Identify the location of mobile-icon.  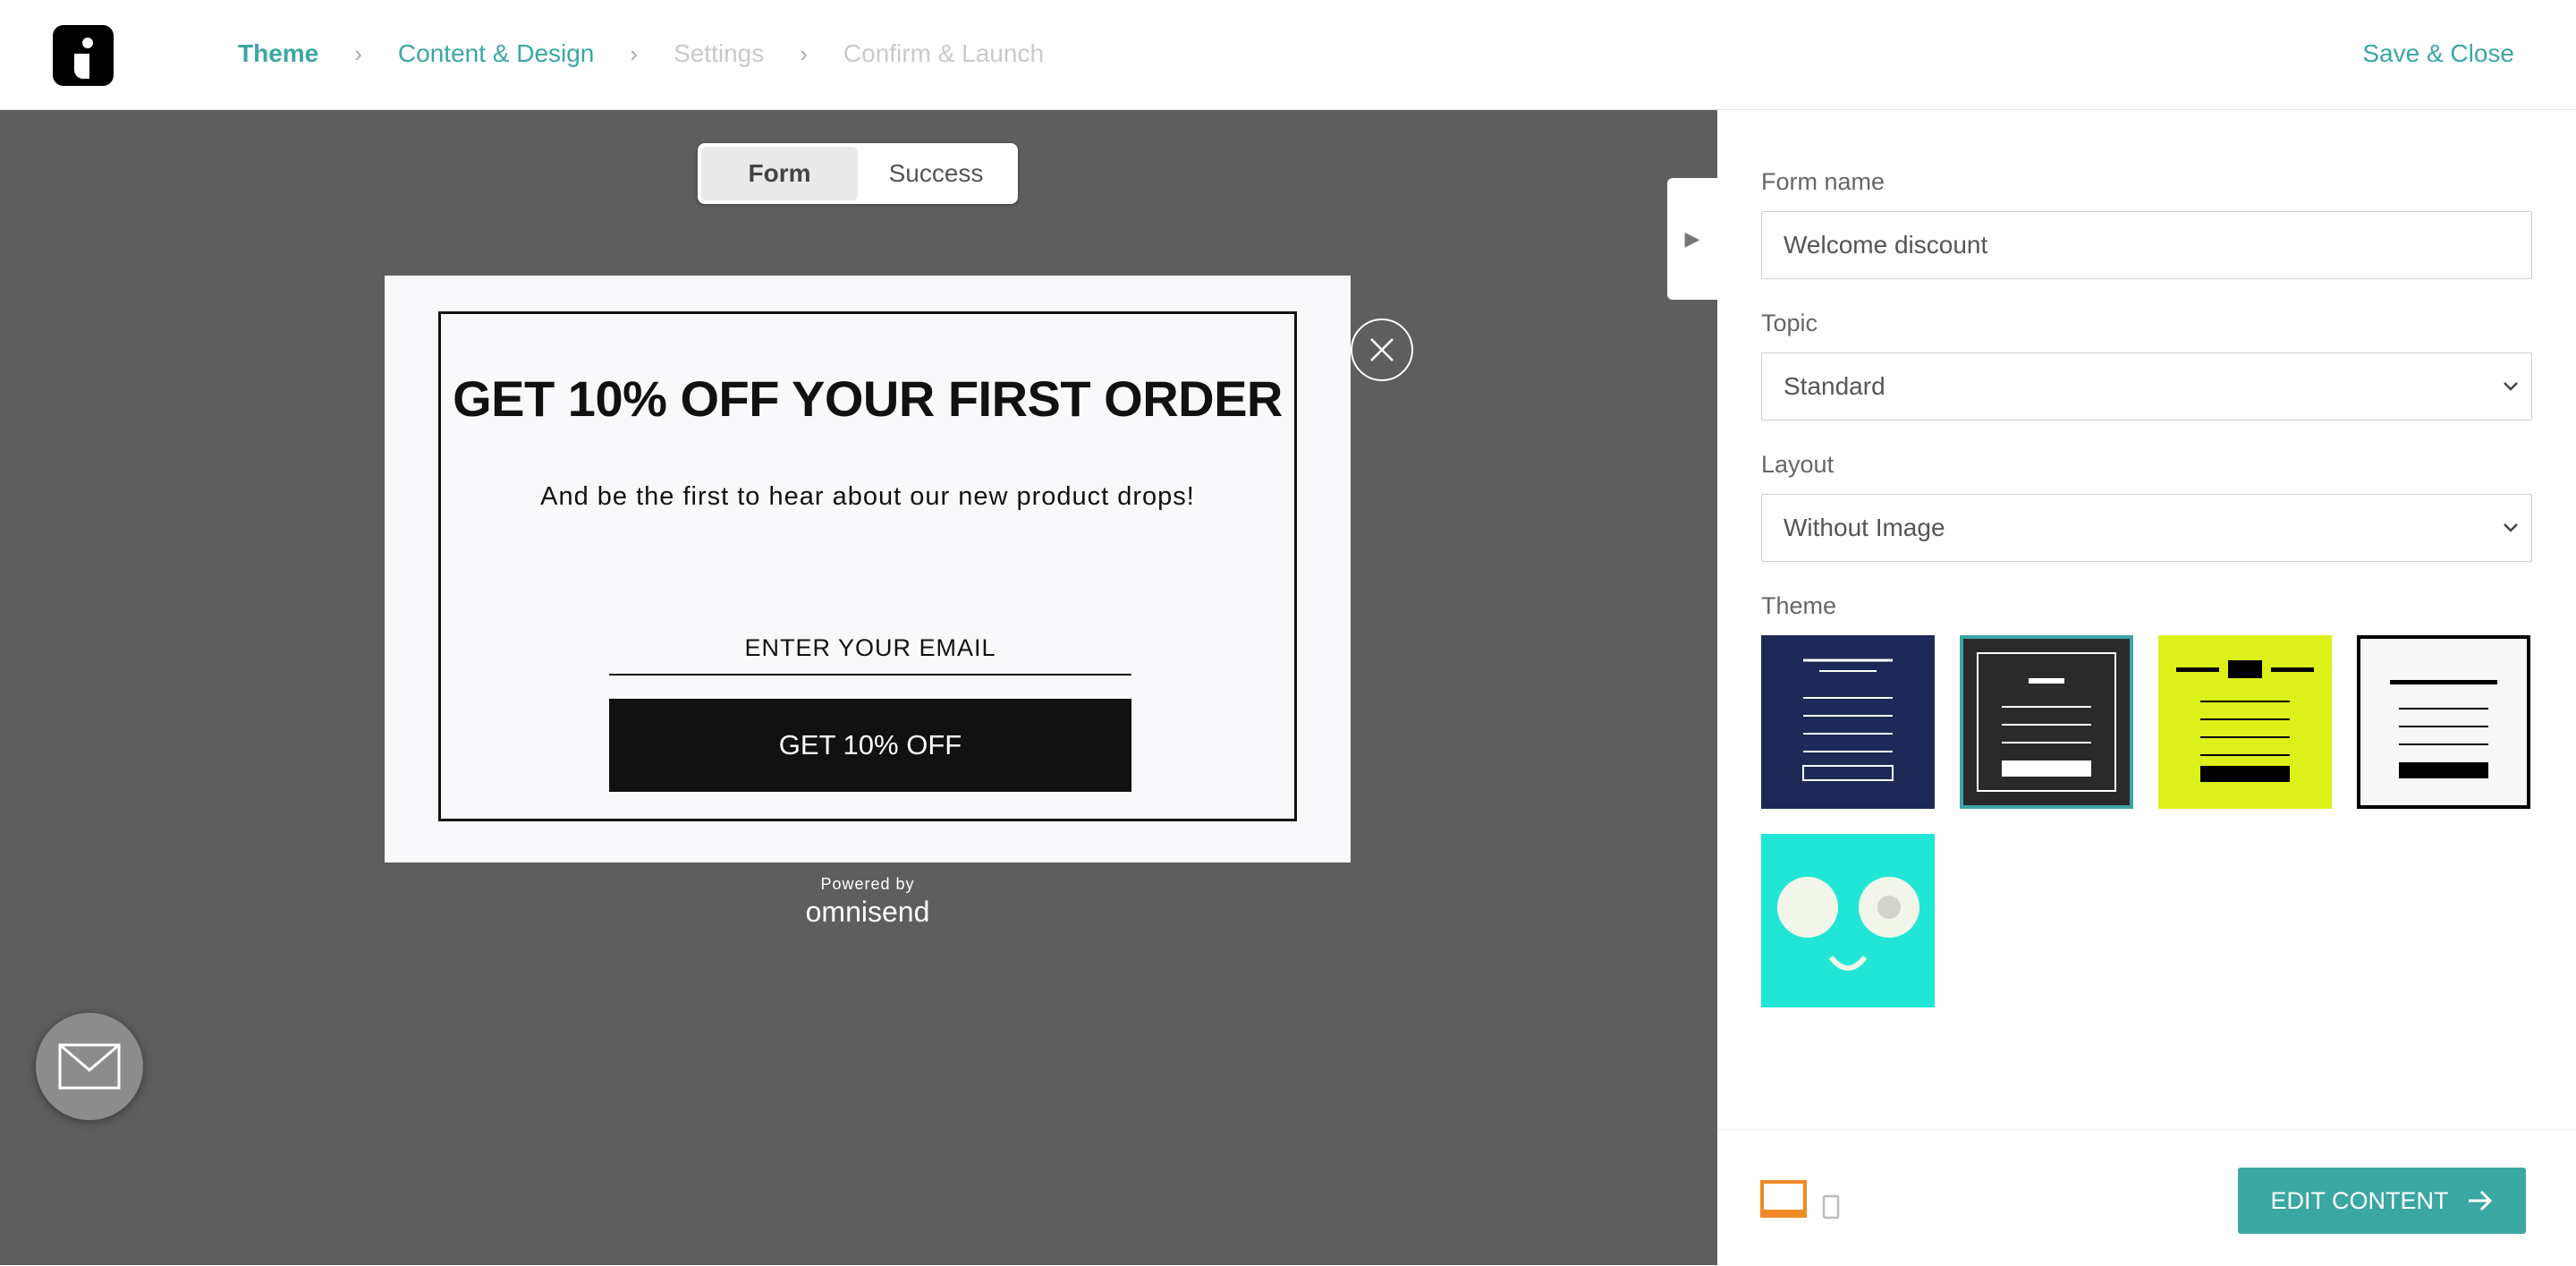
(1831, 1206).